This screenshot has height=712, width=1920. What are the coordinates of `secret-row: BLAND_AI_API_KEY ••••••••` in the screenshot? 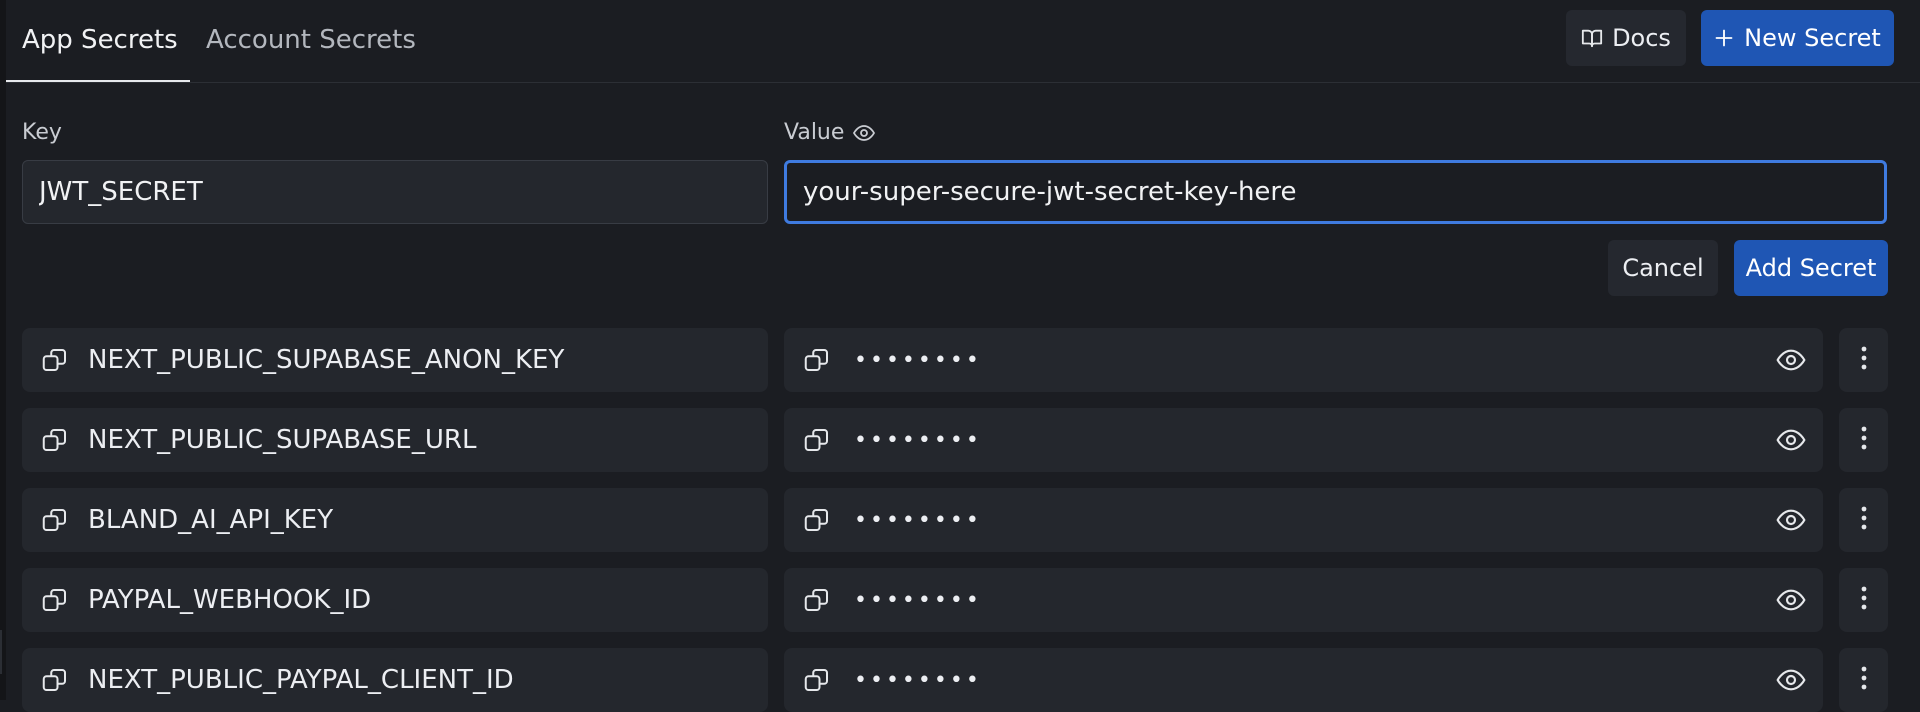 It's located at (960, 520).